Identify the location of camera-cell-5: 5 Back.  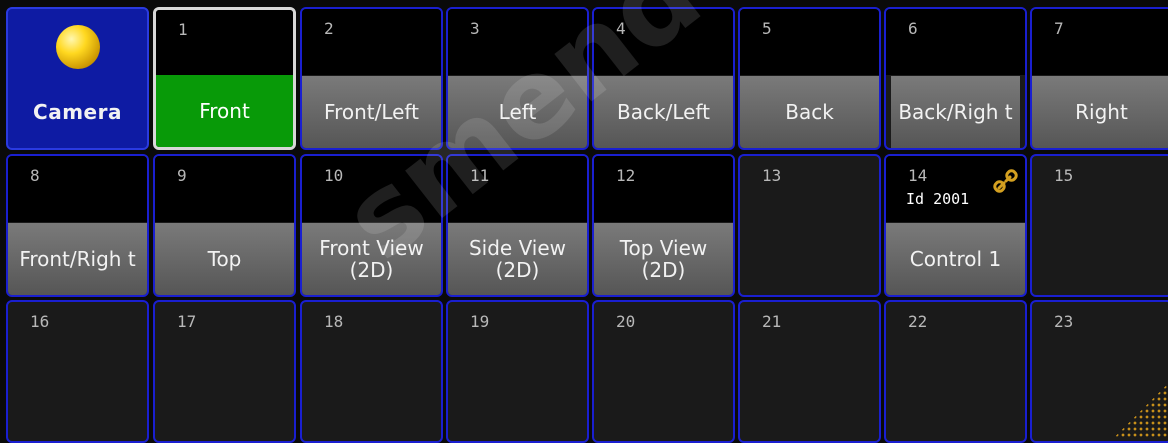
(809, 78).